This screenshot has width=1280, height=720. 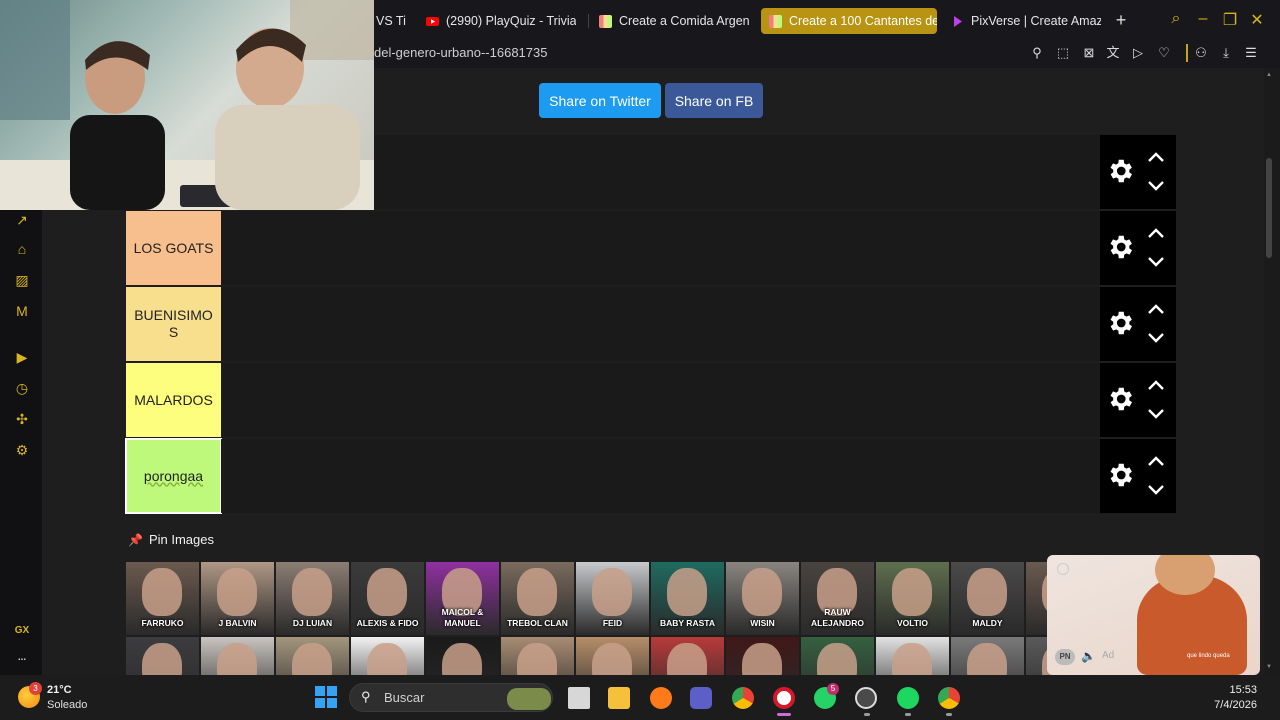 What do you see at coordinates (1089, 53) in the screenshot?
I see `adblock-icon: ⊠` at bounding box center [1089, 53].